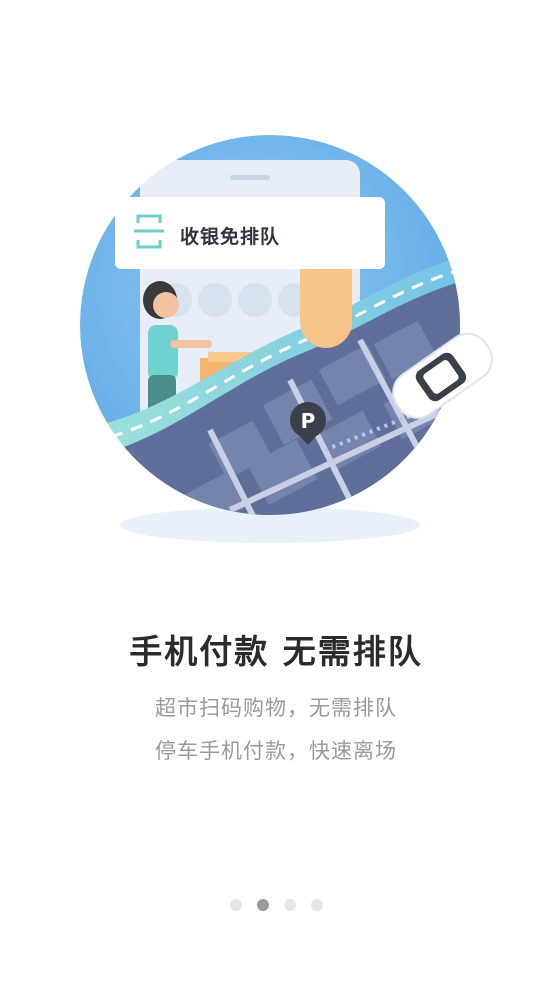 This screenshot has height=981, width=552. What do you see at coordinates (308, 421) in the screenshot?
I see `svg-text: P` at bounding box center [308, 421].